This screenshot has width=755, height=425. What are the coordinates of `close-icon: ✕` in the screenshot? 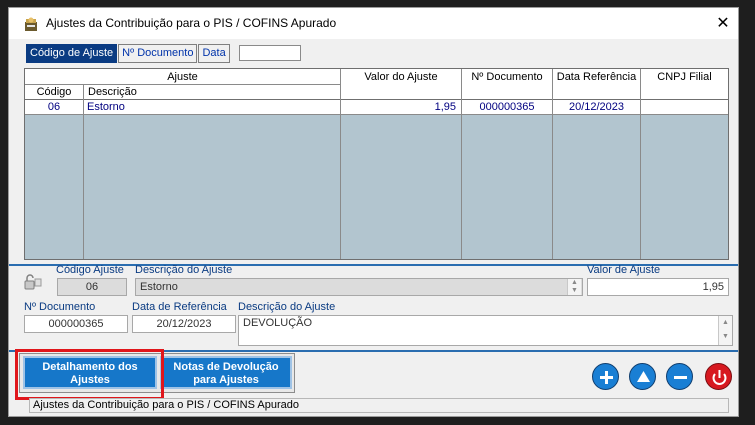 It's located at (723, 23).